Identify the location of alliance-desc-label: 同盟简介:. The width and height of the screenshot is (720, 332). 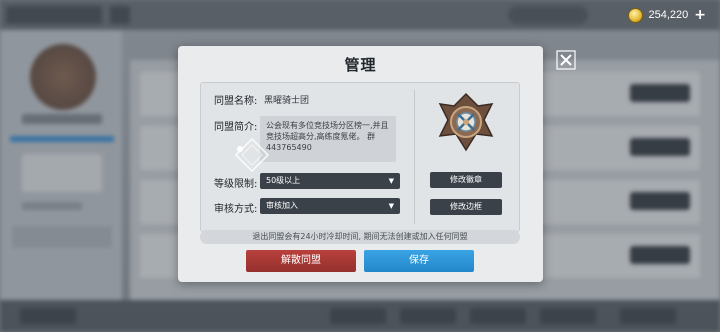
(236, 127).